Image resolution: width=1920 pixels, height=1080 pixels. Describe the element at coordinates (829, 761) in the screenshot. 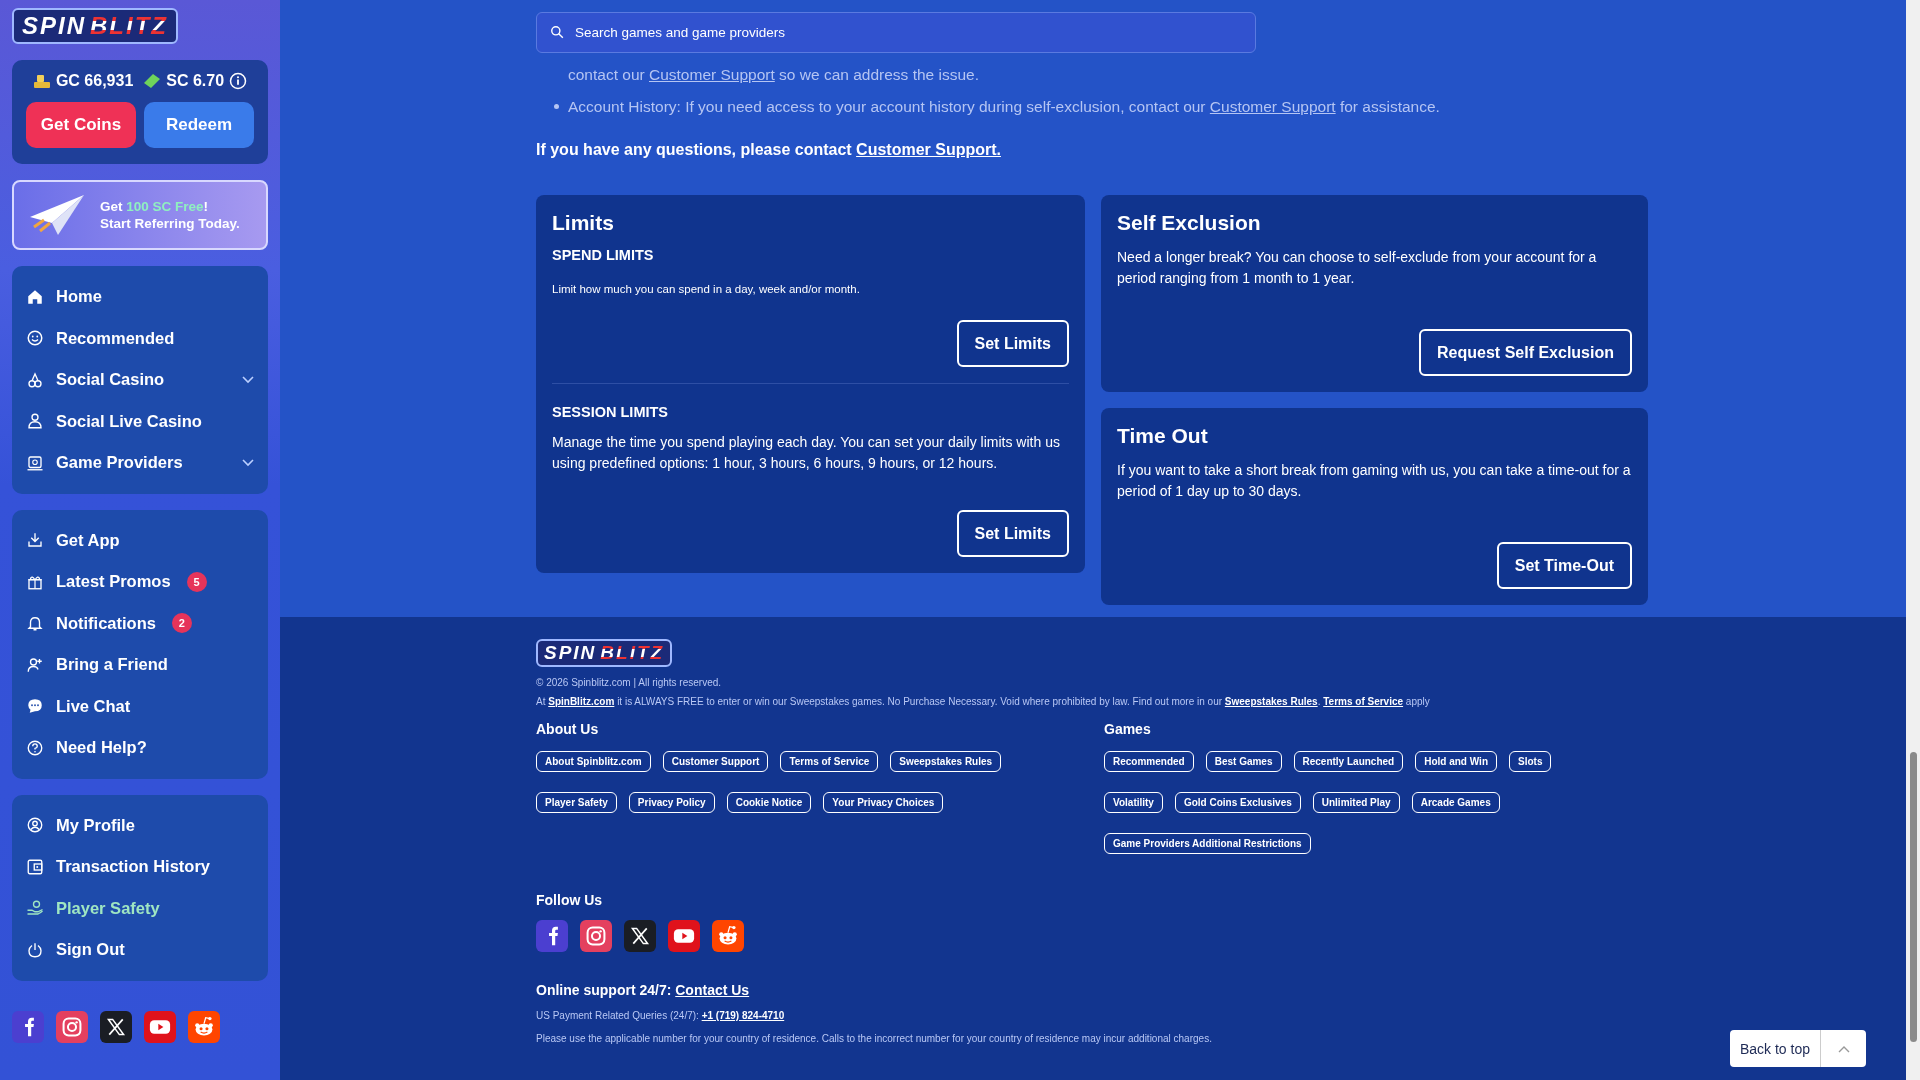

I see `footer-link: Terms of Service` at that location.